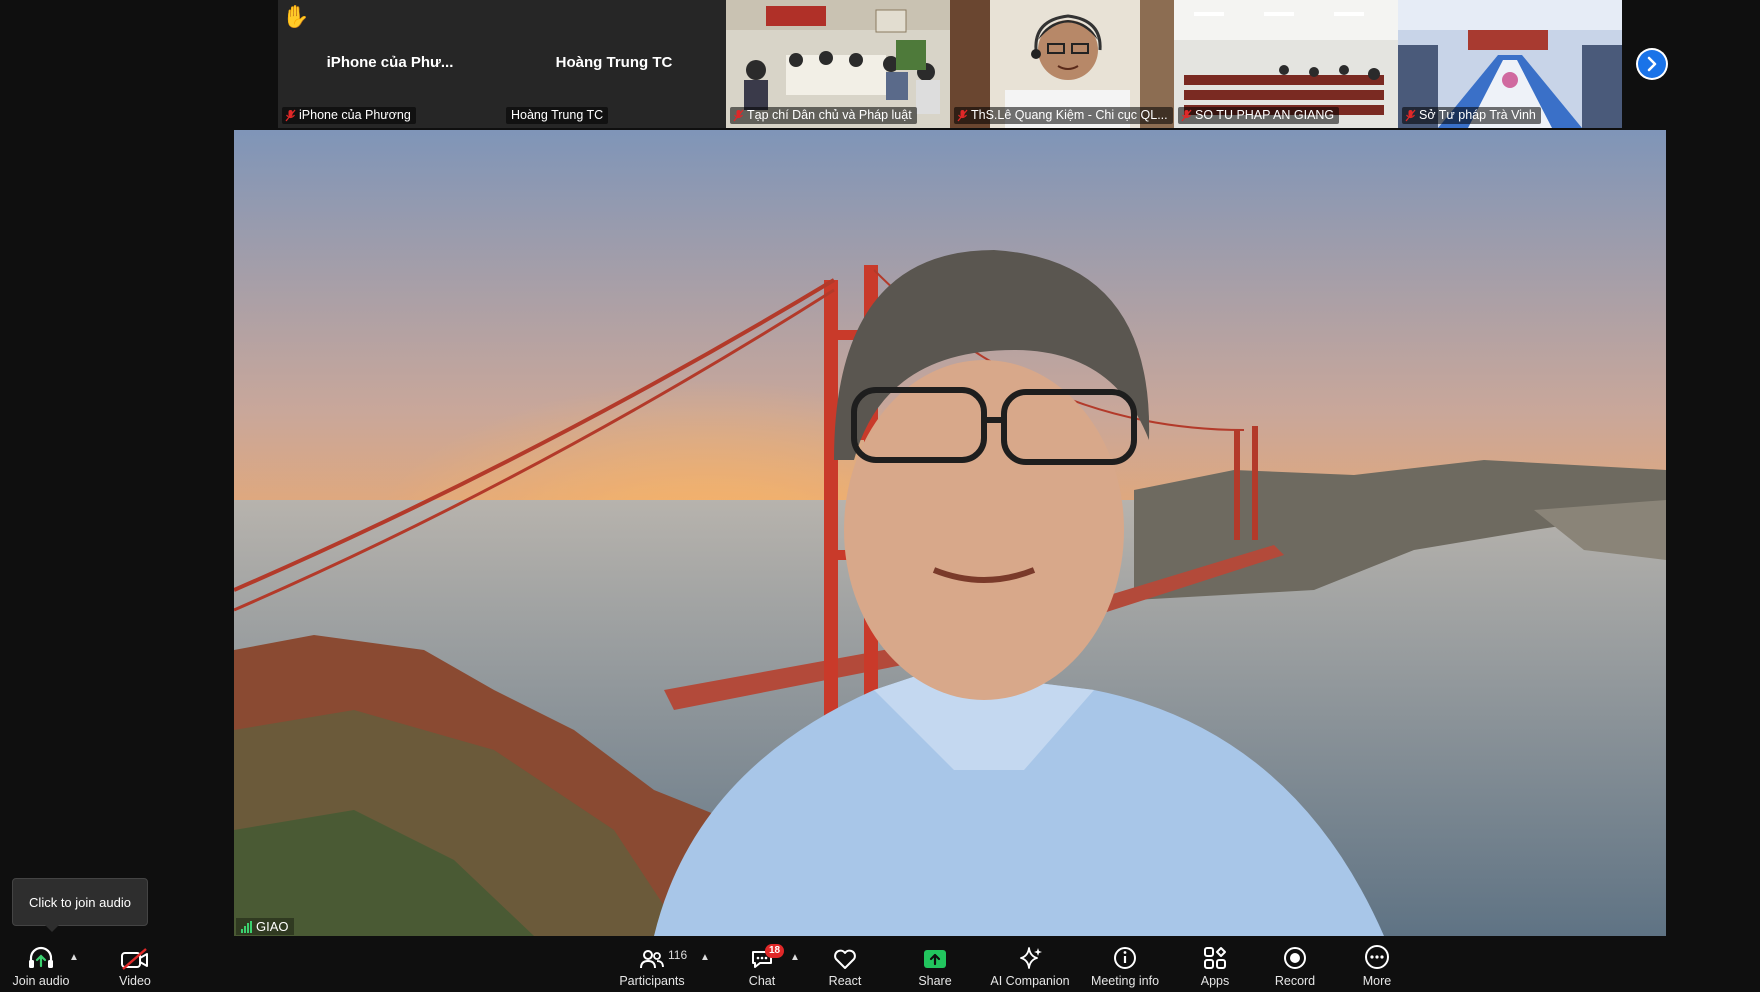  I want to click on participant-name: Sở Tư pháp Trà Vinh, so click(1477, 115).